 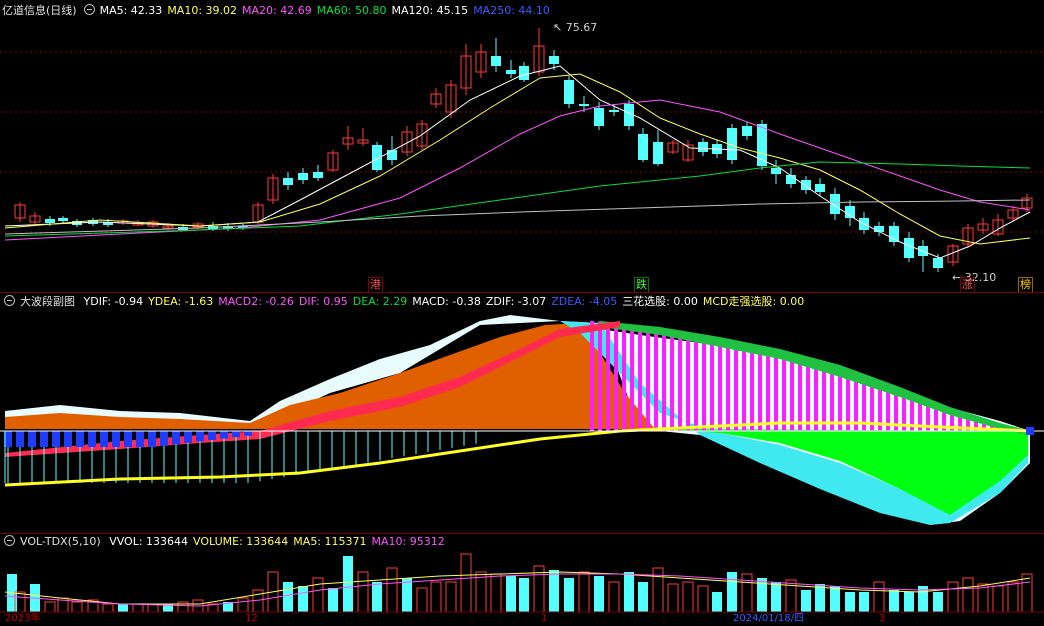 I want to click on date-label-month-12: 12, so click(x=251, y=618).